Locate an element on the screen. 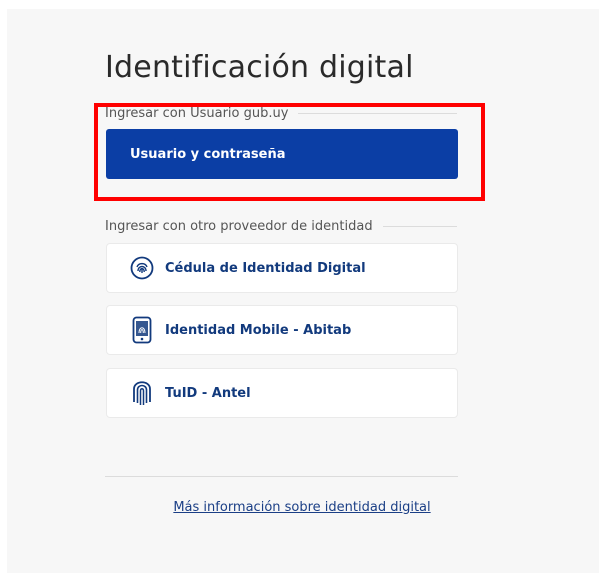 The height and width of the screenshot is (573, 604). more-info-link: Más información sobre identidad digital is located at coordinates (301, 507).